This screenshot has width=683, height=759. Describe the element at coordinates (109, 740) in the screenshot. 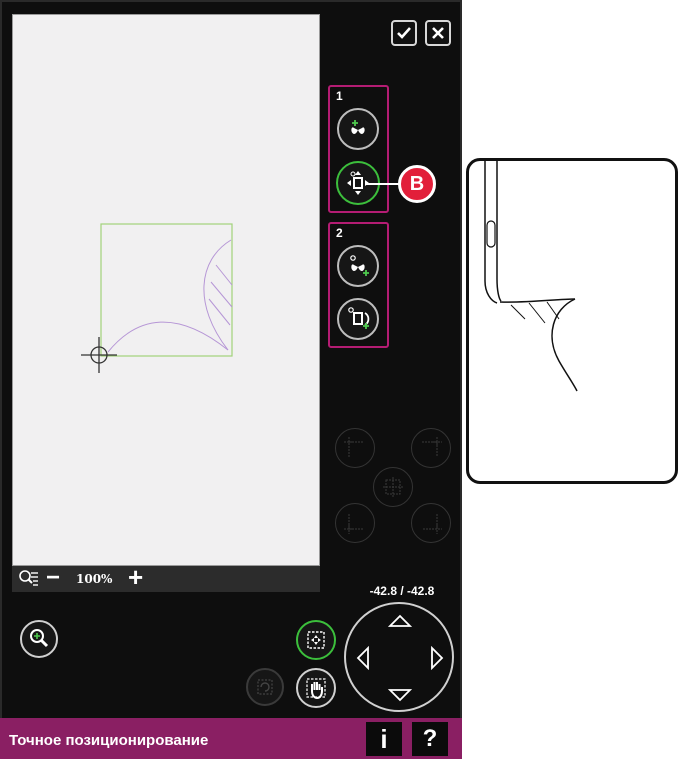

I see `screen-title: Точное позиционирование` at that location.